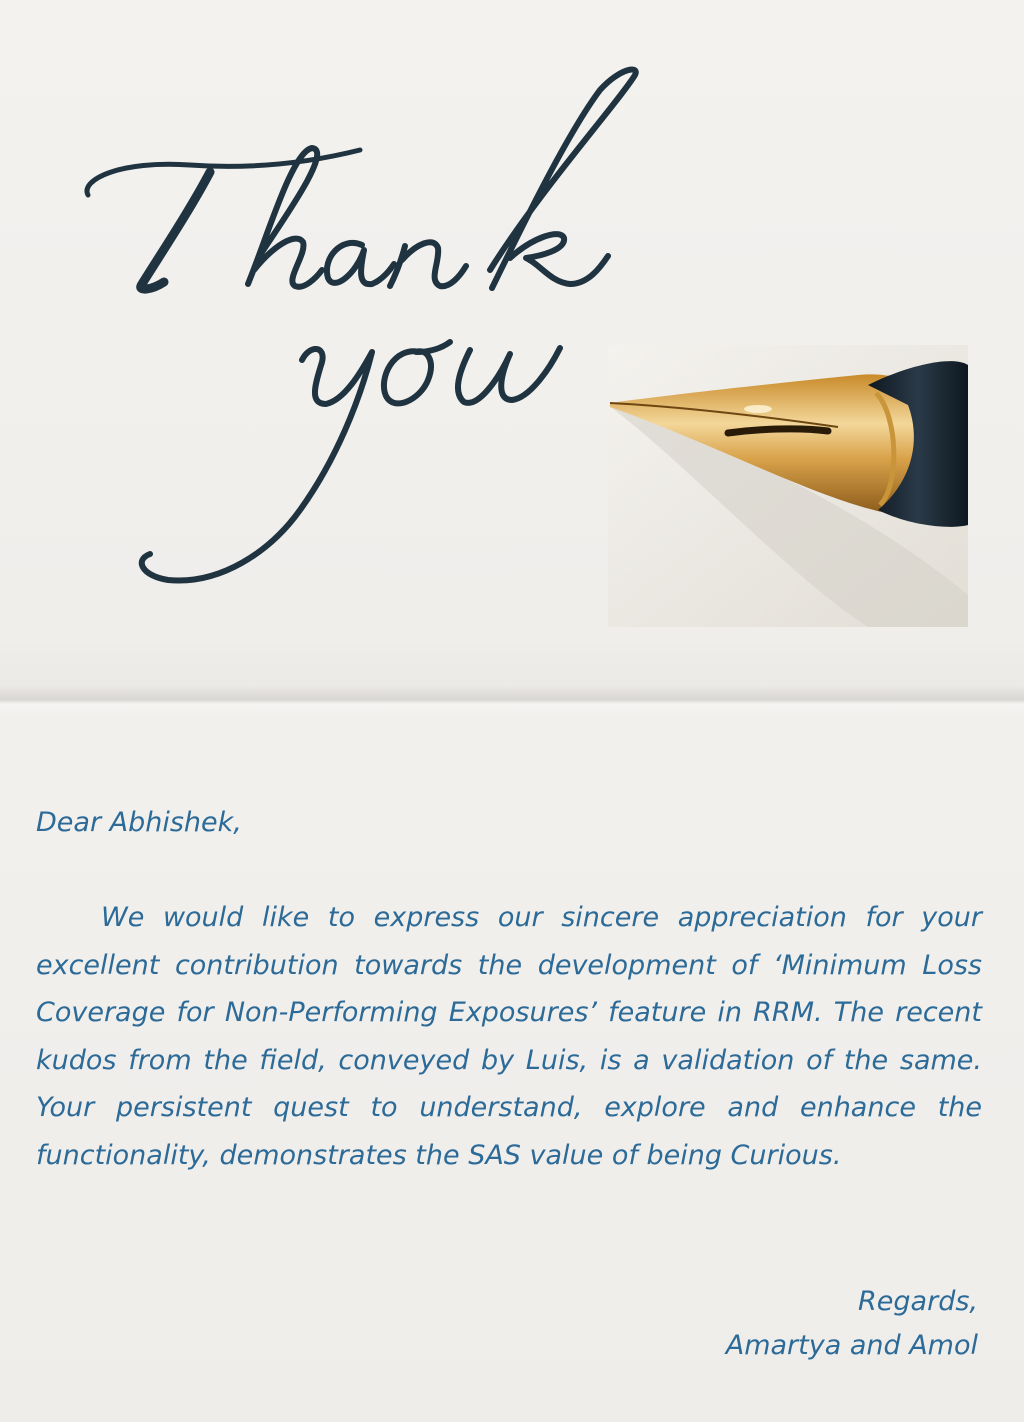  I want to click on closing-line: Regards,, so click(918, 1301).